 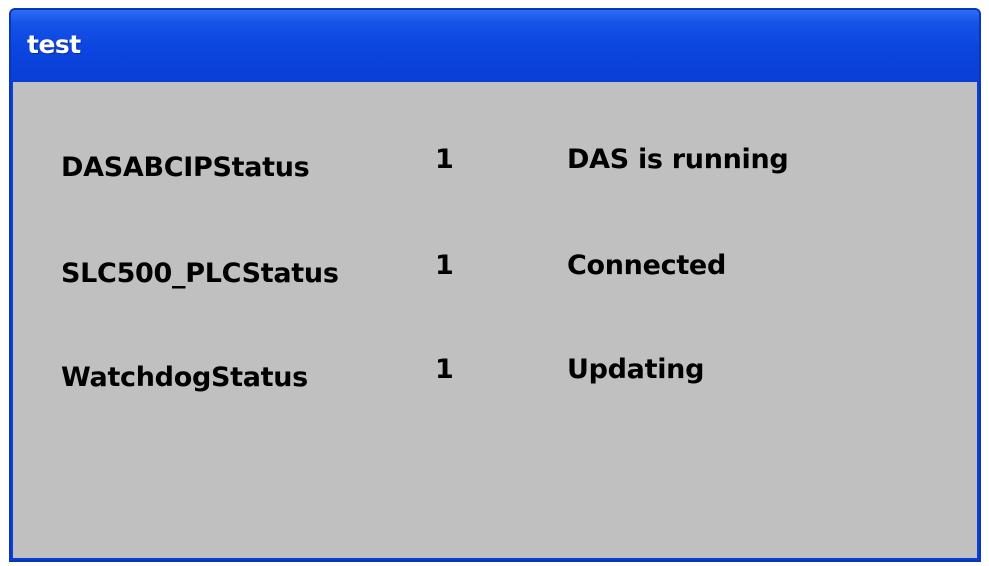 What do you see at coordinates (495, 46) in the screenshot?
I see `window-titlebar: test` at bounding box center [495, 46].